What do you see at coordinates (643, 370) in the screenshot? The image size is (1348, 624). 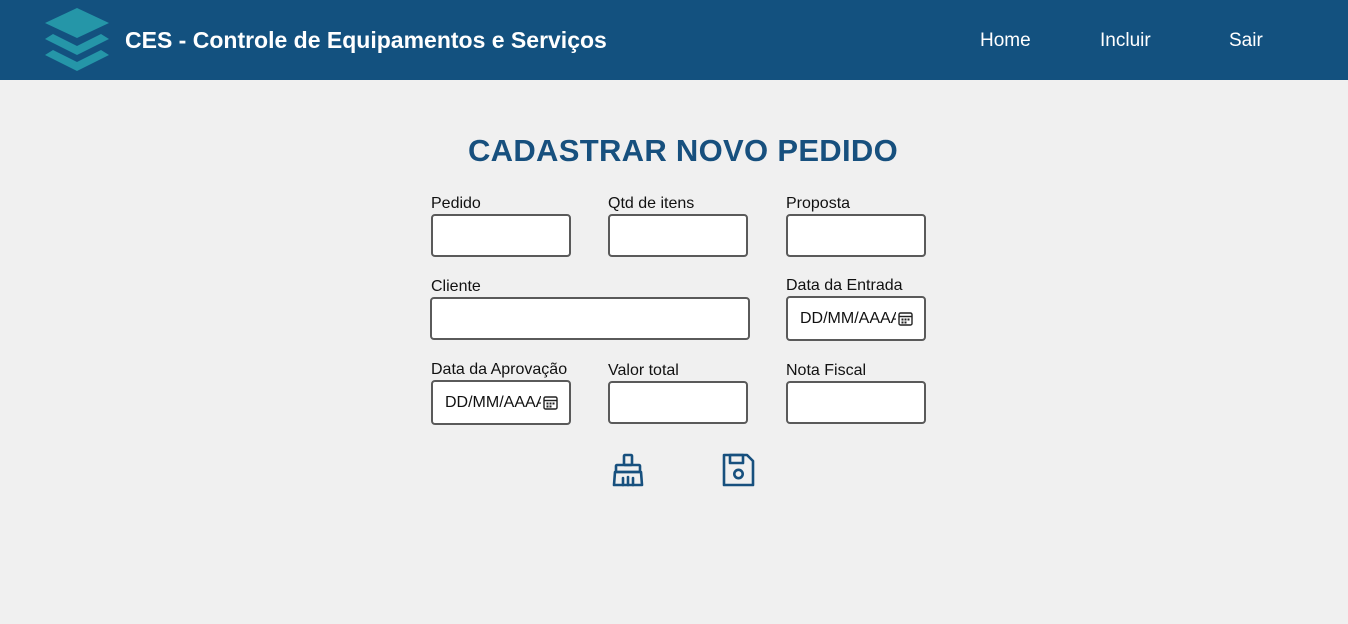 I see `valor-total-label: Valor total` at bounding box center [643, 370].